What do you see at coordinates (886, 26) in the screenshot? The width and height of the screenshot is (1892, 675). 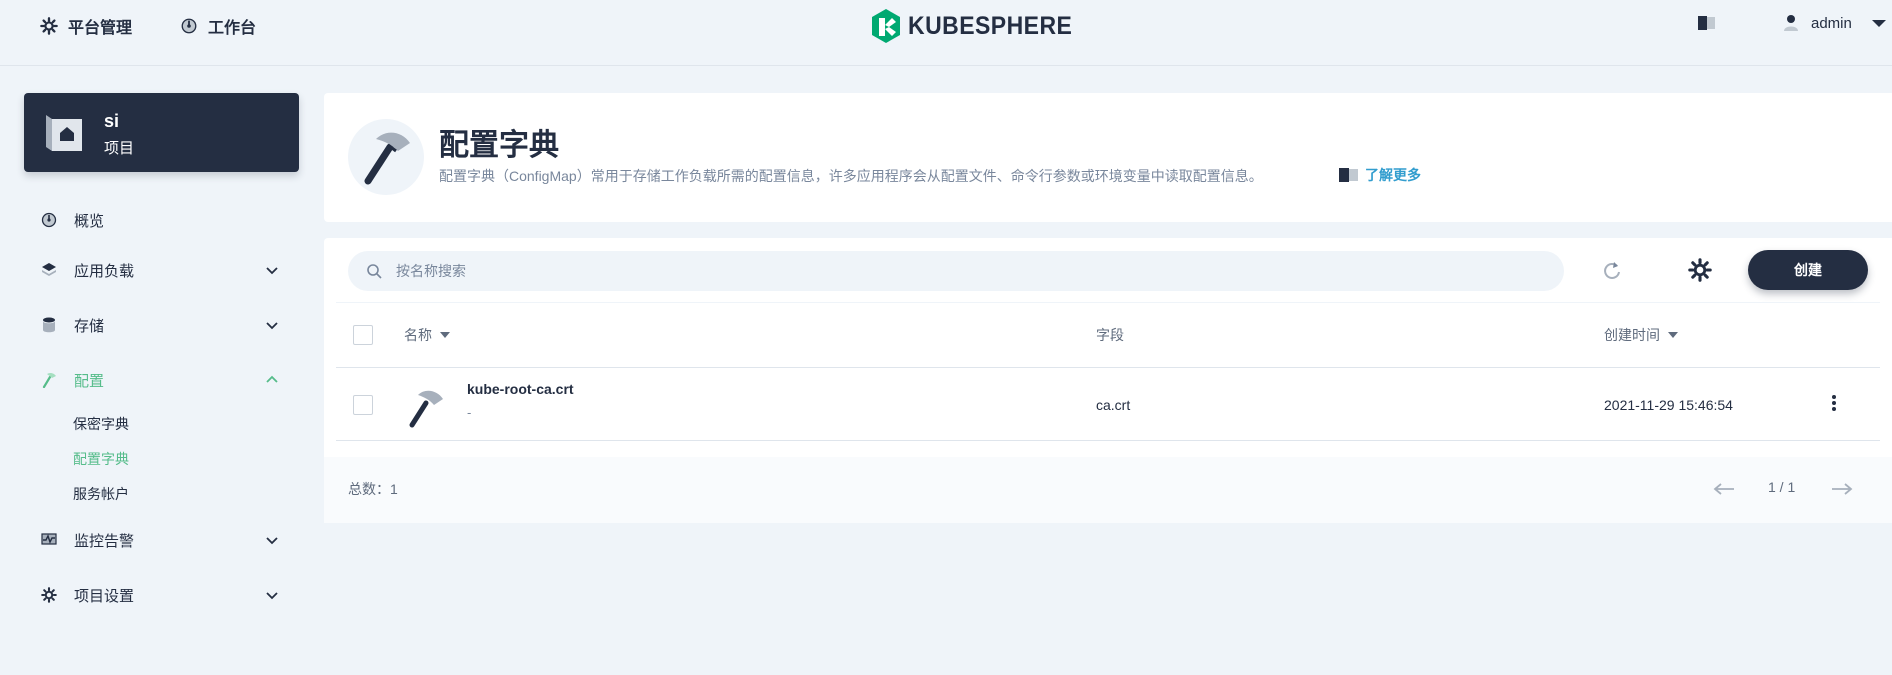 I see `kubesphere-logo-icon` at bounding box center [886, 26].